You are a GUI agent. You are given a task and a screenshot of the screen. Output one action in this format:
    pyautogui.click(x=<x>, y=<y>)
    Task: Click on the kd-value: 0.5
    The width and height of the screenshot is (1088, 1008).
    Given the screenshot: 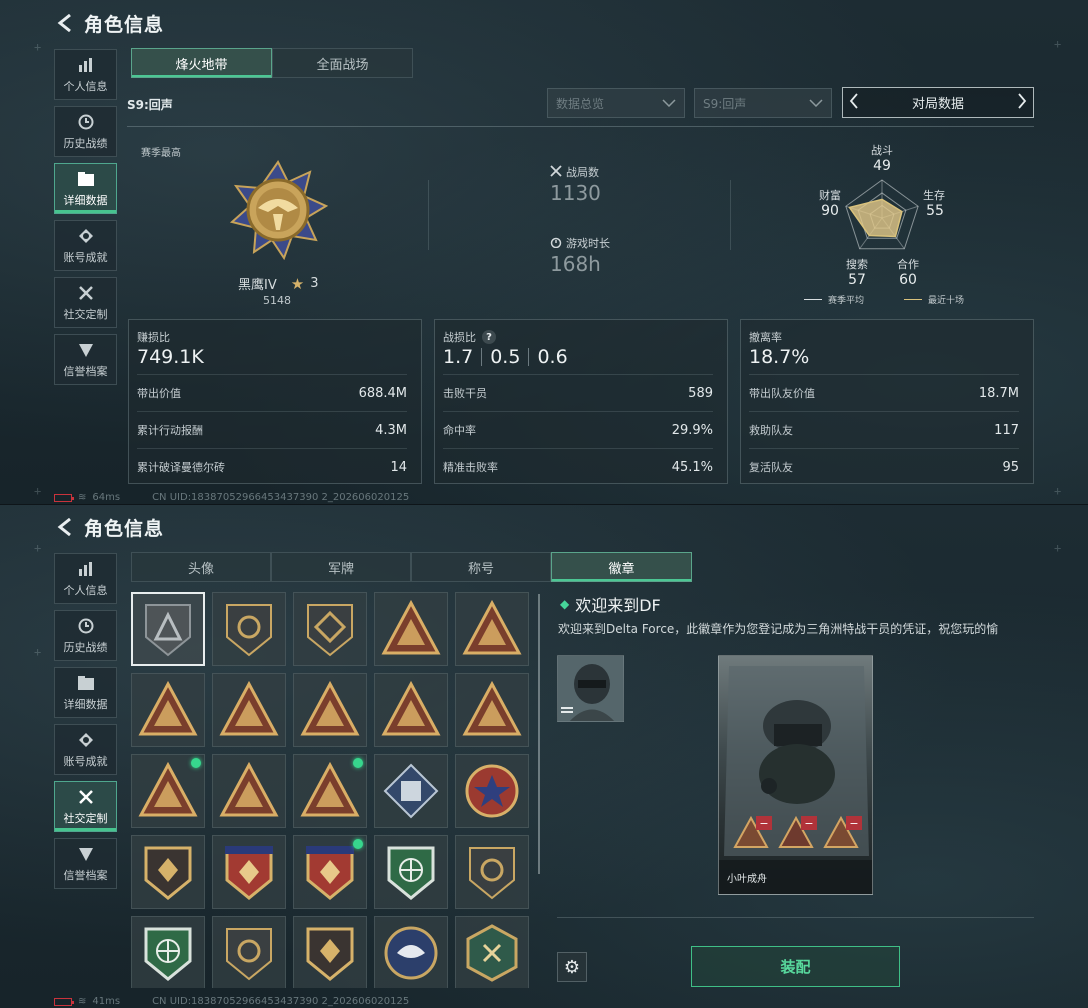 What is the action you would take?
    pyautogui.click(x=505, y=357)
    